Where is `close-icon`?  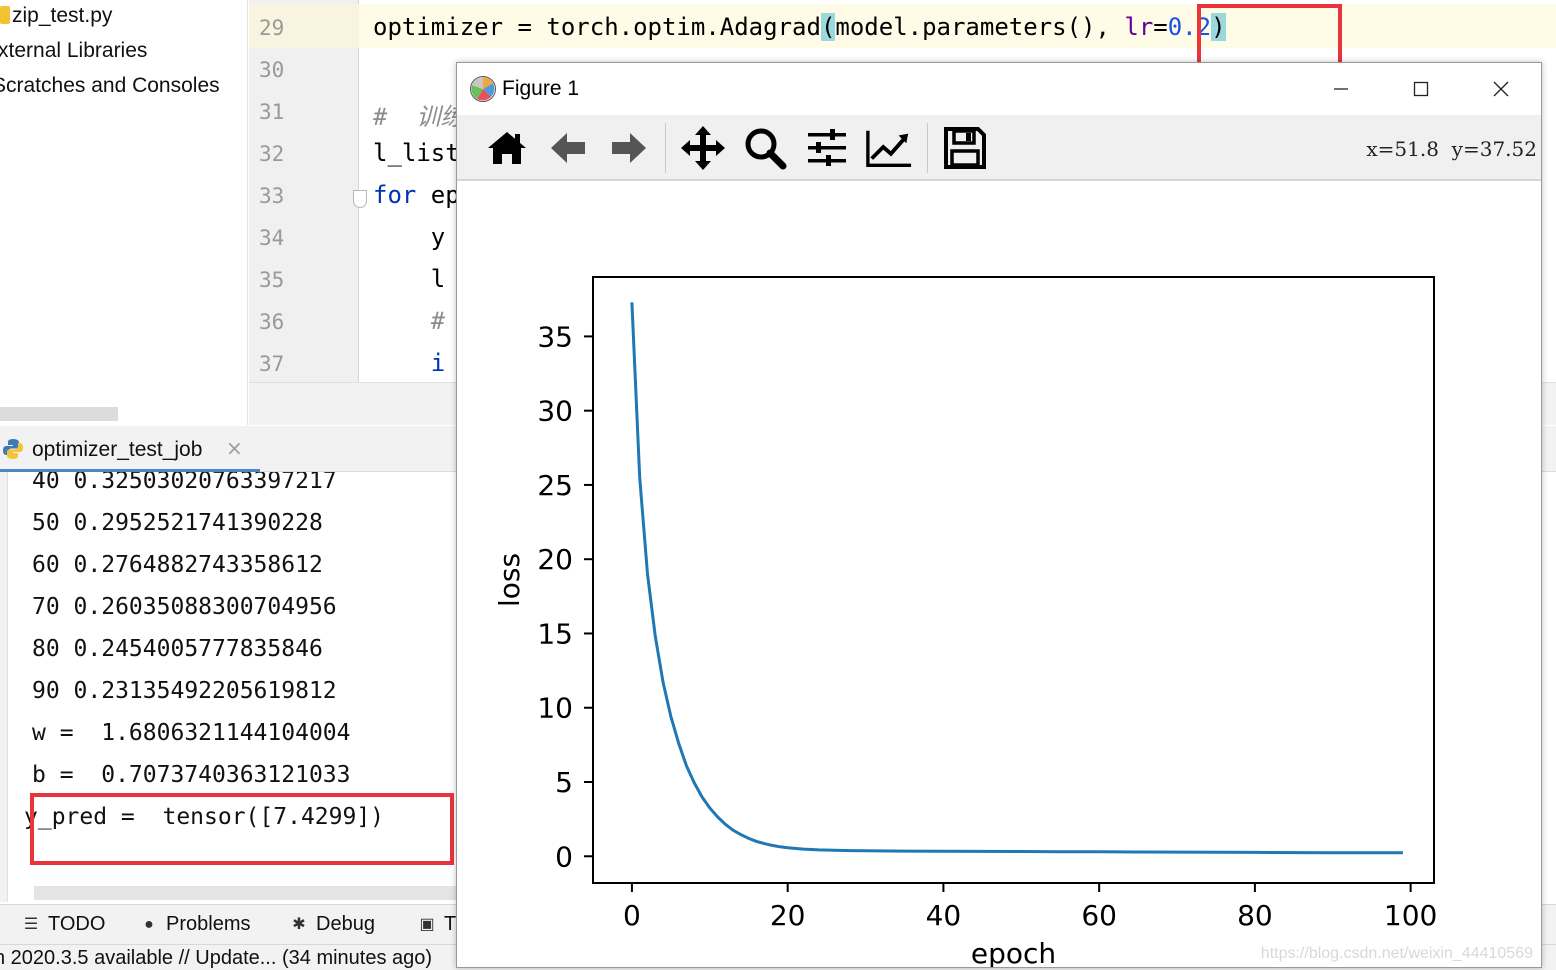
close-icon is located at coordinates (1501, 89).